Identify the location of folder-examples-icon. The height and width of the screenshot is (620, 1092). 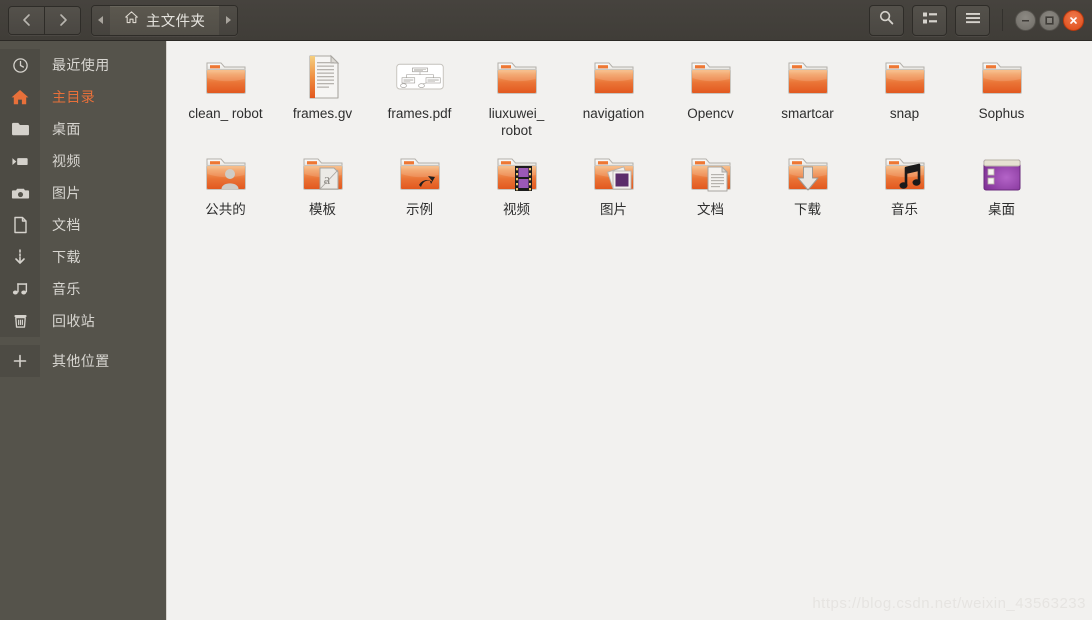
(420, 173).